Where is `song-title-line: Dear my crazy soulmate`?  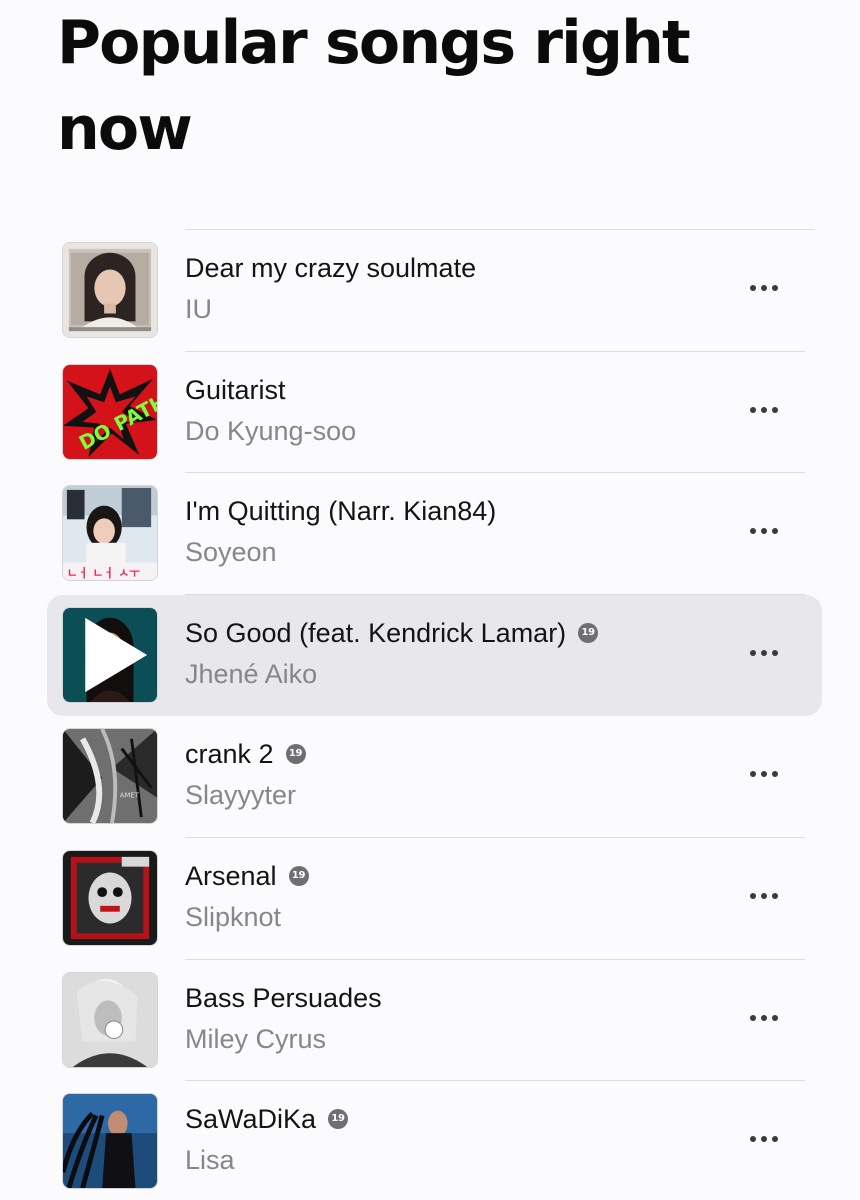
song-title-line: Dear my crazy soulmate is located at coordinates (330, 268).